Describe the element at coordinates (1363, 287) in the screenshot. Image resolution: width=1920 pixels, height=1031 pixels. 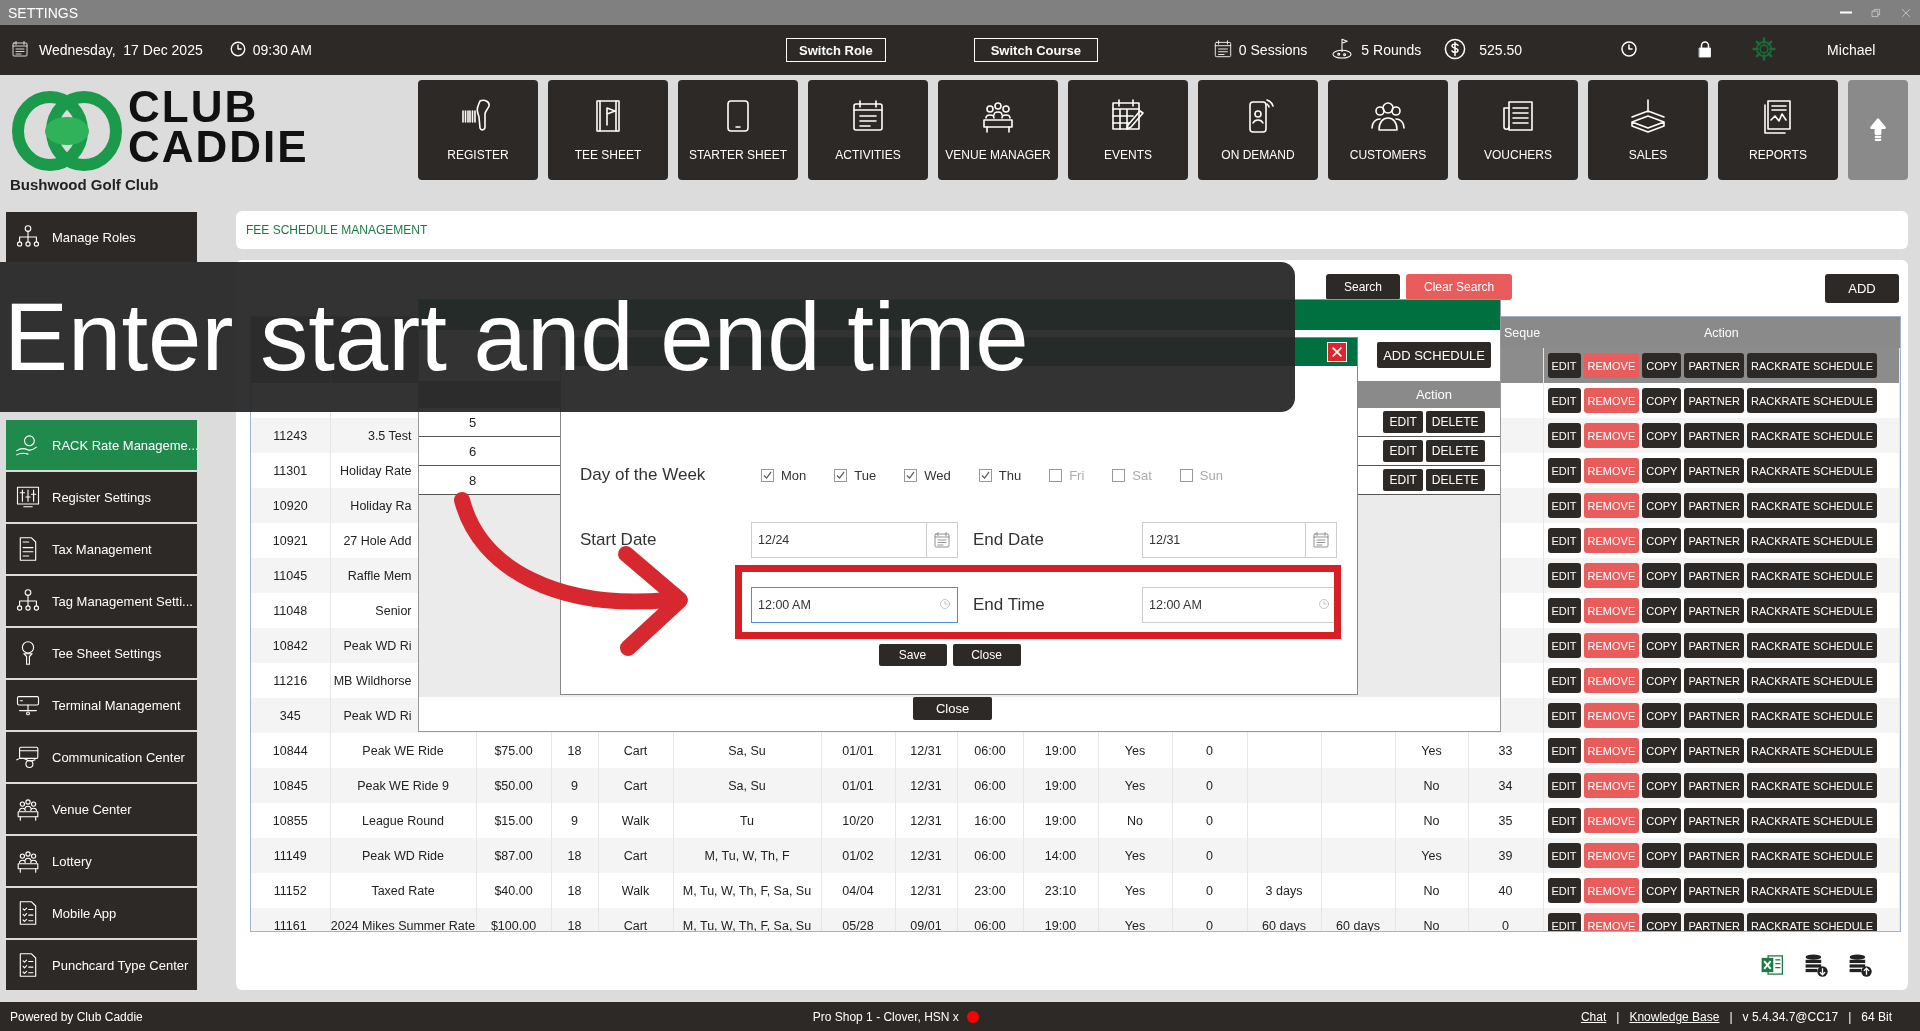
I see `search-button: Search` at that location.